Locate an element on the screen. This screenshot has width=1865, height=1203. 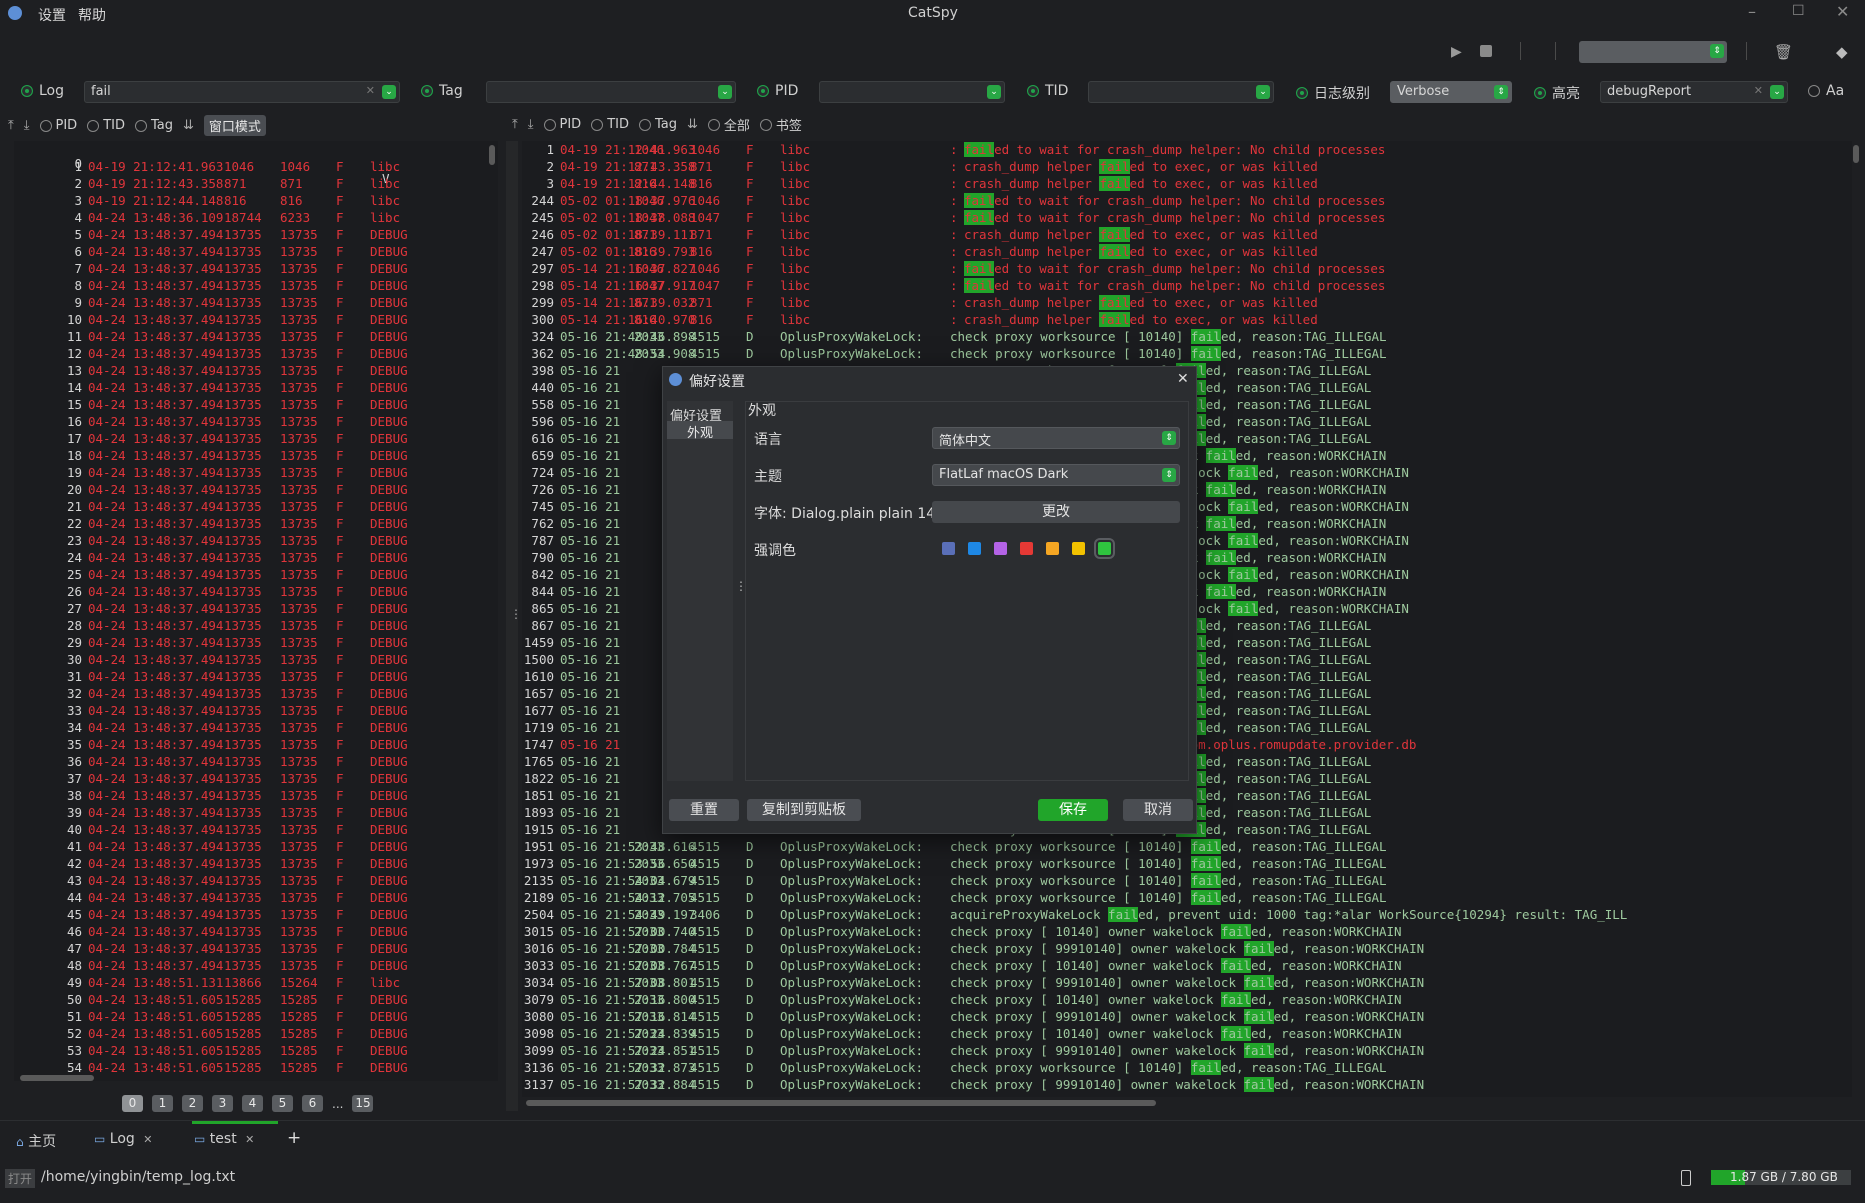
level-radio-icon is located at coordinates (1302, 93).